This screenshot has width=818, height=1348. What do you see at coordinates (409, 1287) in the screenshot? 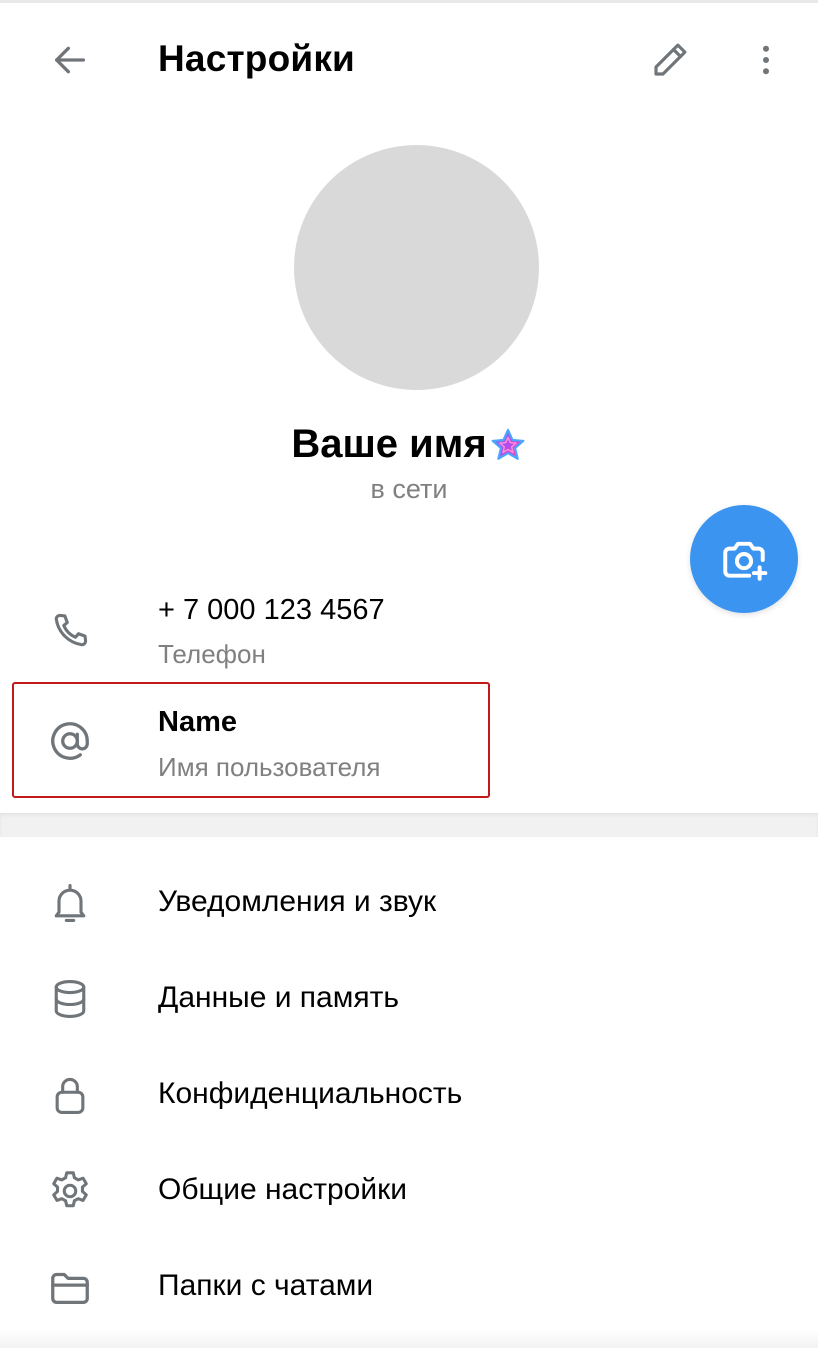
I see `menu-item-chat-folders: Папки с чатами` at bounding box center [409, 1287].